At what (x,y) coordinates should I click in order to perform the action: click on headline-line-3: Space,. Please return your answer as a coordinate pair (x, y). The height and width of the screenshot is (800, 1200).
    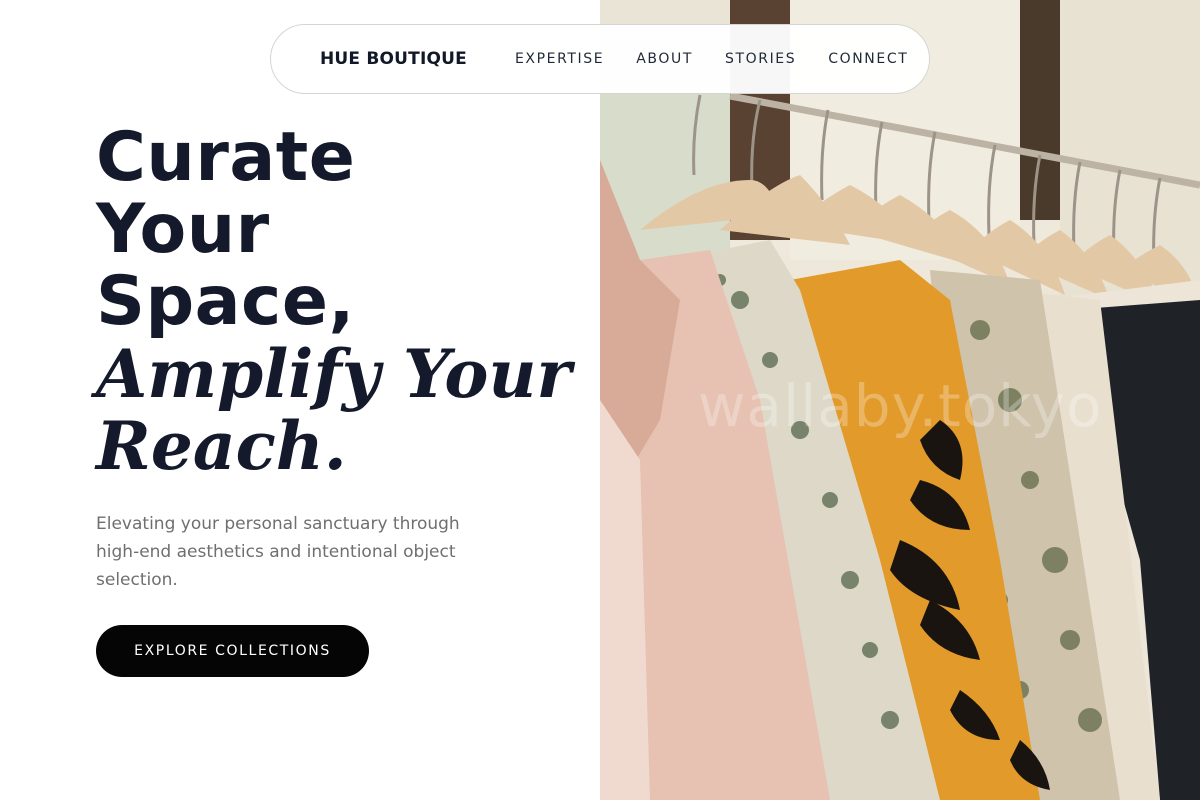
    Looking at the image, I should click on (225, 301).